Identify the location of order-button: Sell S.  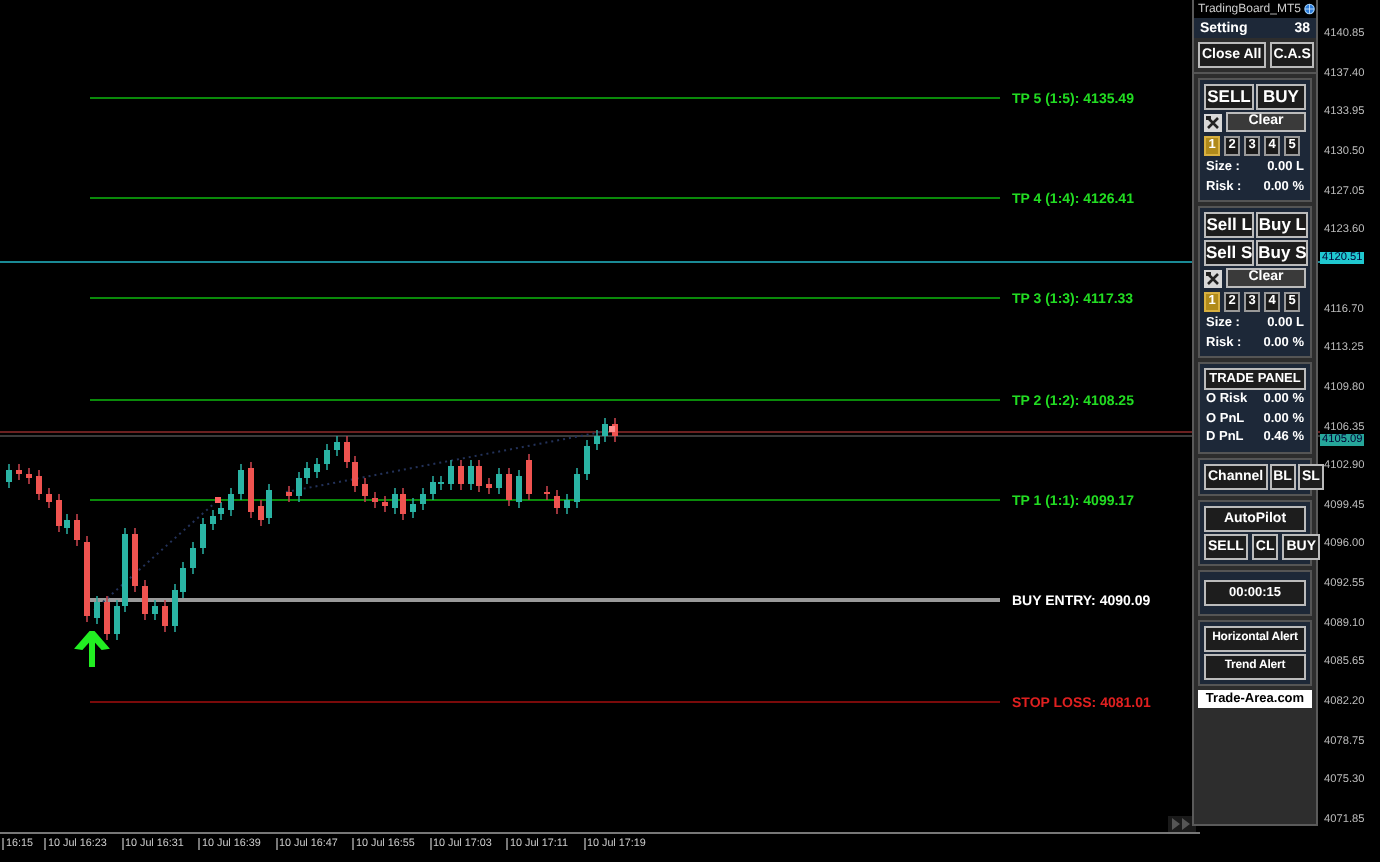
(1229, 253).